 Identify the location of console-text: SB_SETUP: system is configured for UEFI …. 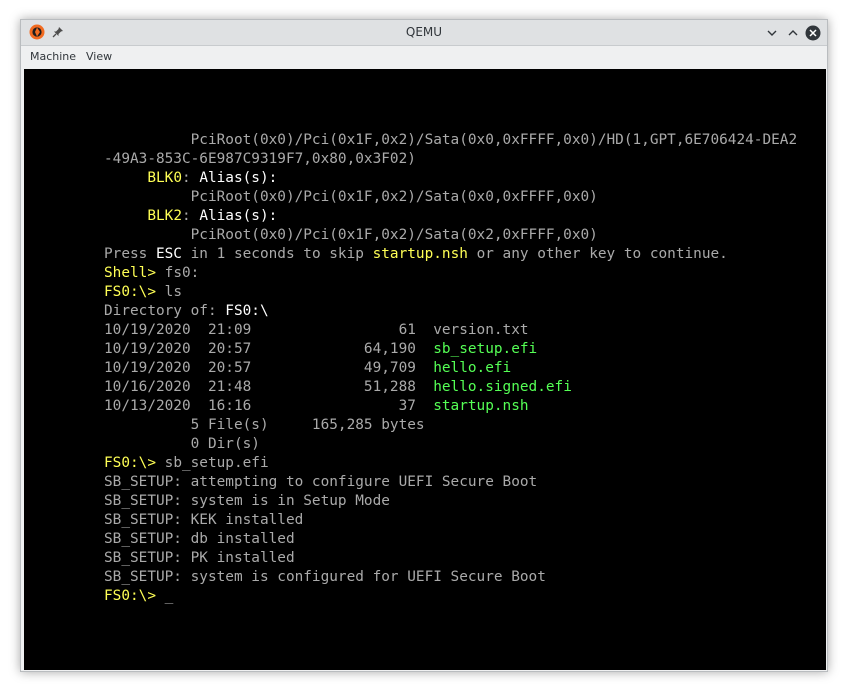
(325, 577).